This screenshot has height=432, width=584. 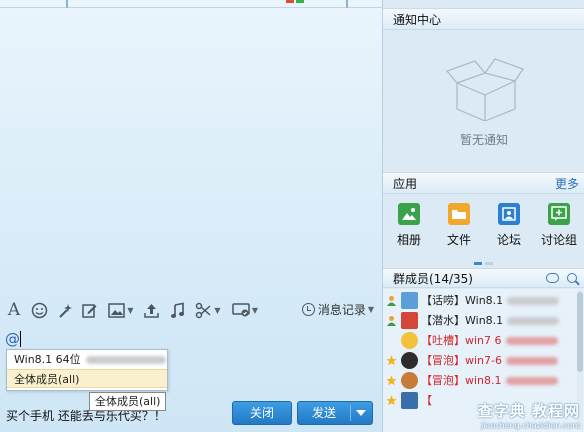 I want to click on member-name: win7 6, so click(x=483, y=340).